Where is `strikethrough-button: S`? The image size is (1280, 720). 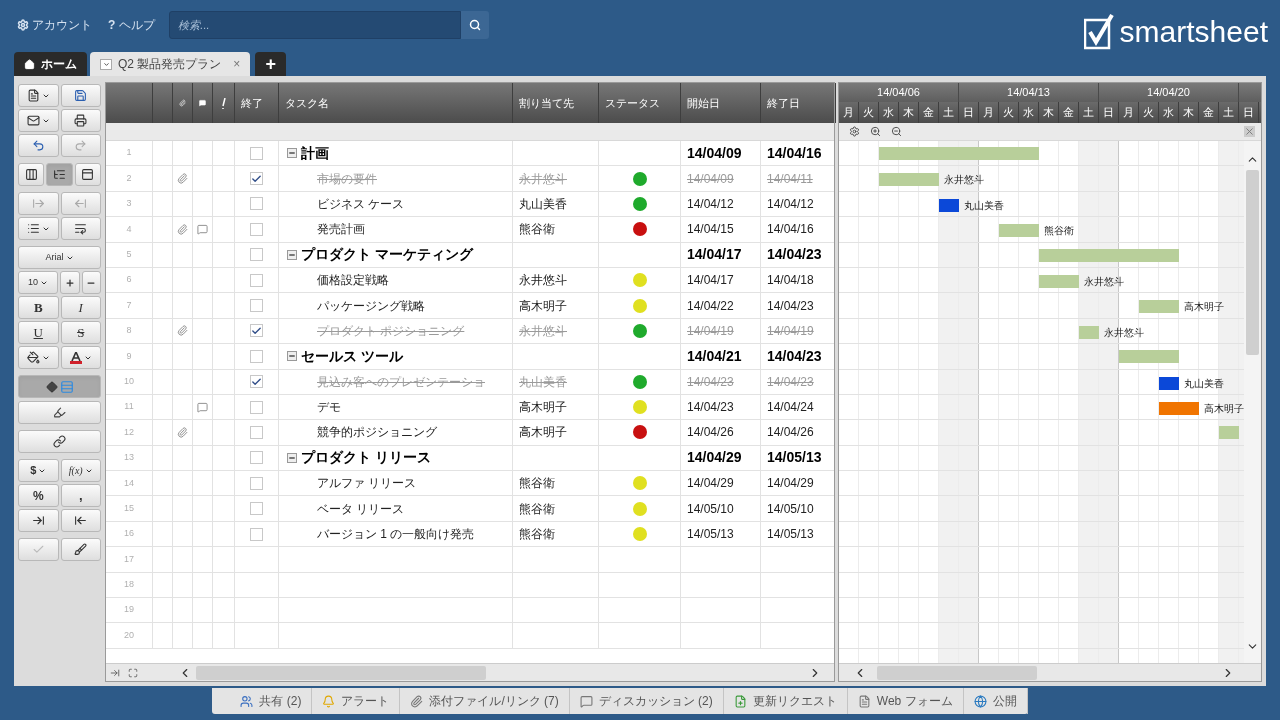 strikethrough-button: S is located at coordinates (80, 332).